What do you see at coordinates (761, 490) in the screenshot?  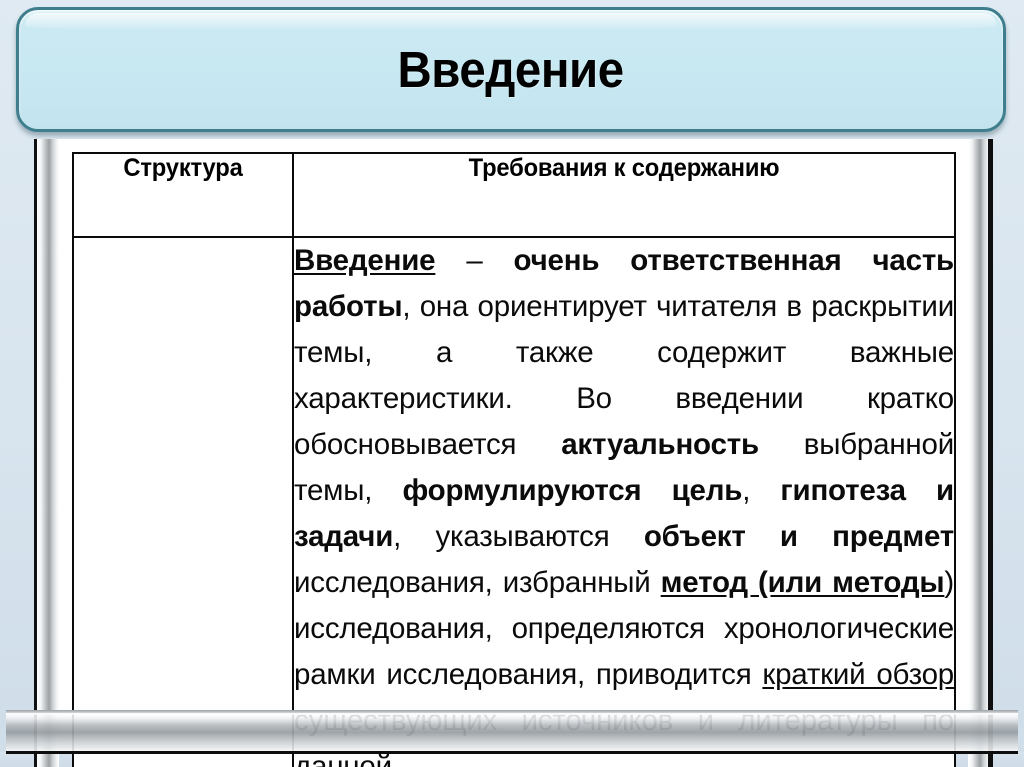 I see `text-run-7: ,` at bounding box center [761, 490].